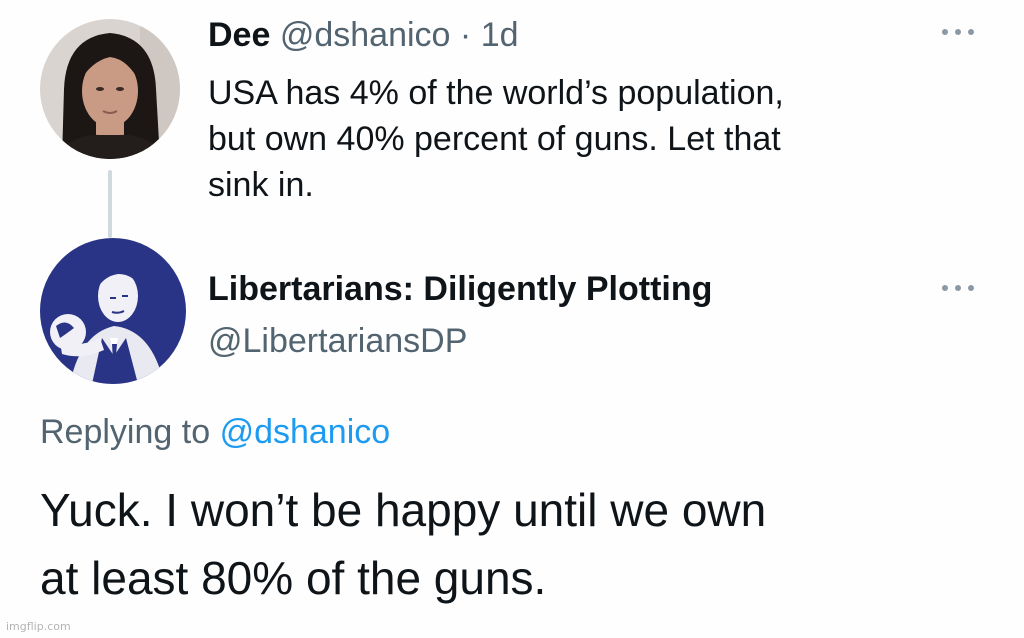 The image size is (1024, 638). I want to click on avatar-dee, so click(110, 89).